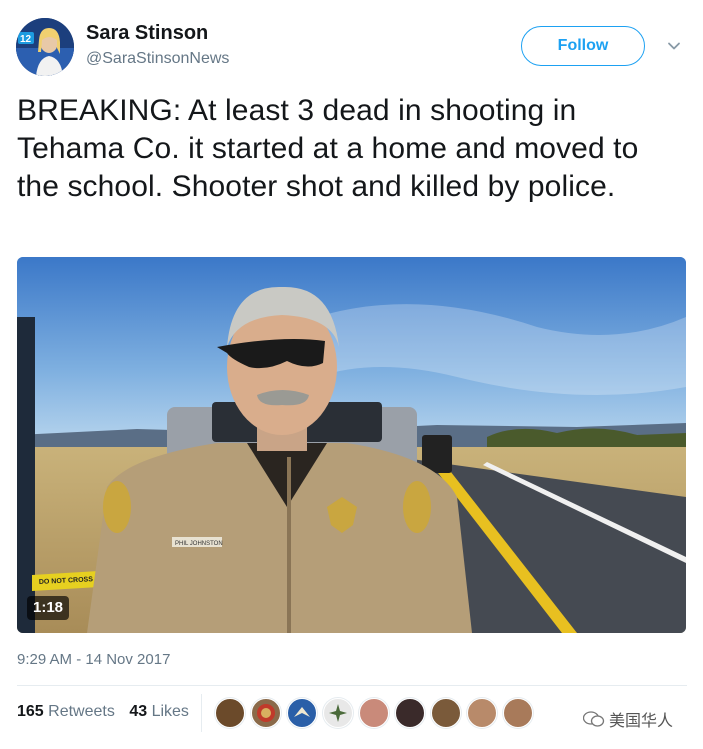 The image size is (703, 749). I want to click on watermark: 美国华人, so click(628, 720).